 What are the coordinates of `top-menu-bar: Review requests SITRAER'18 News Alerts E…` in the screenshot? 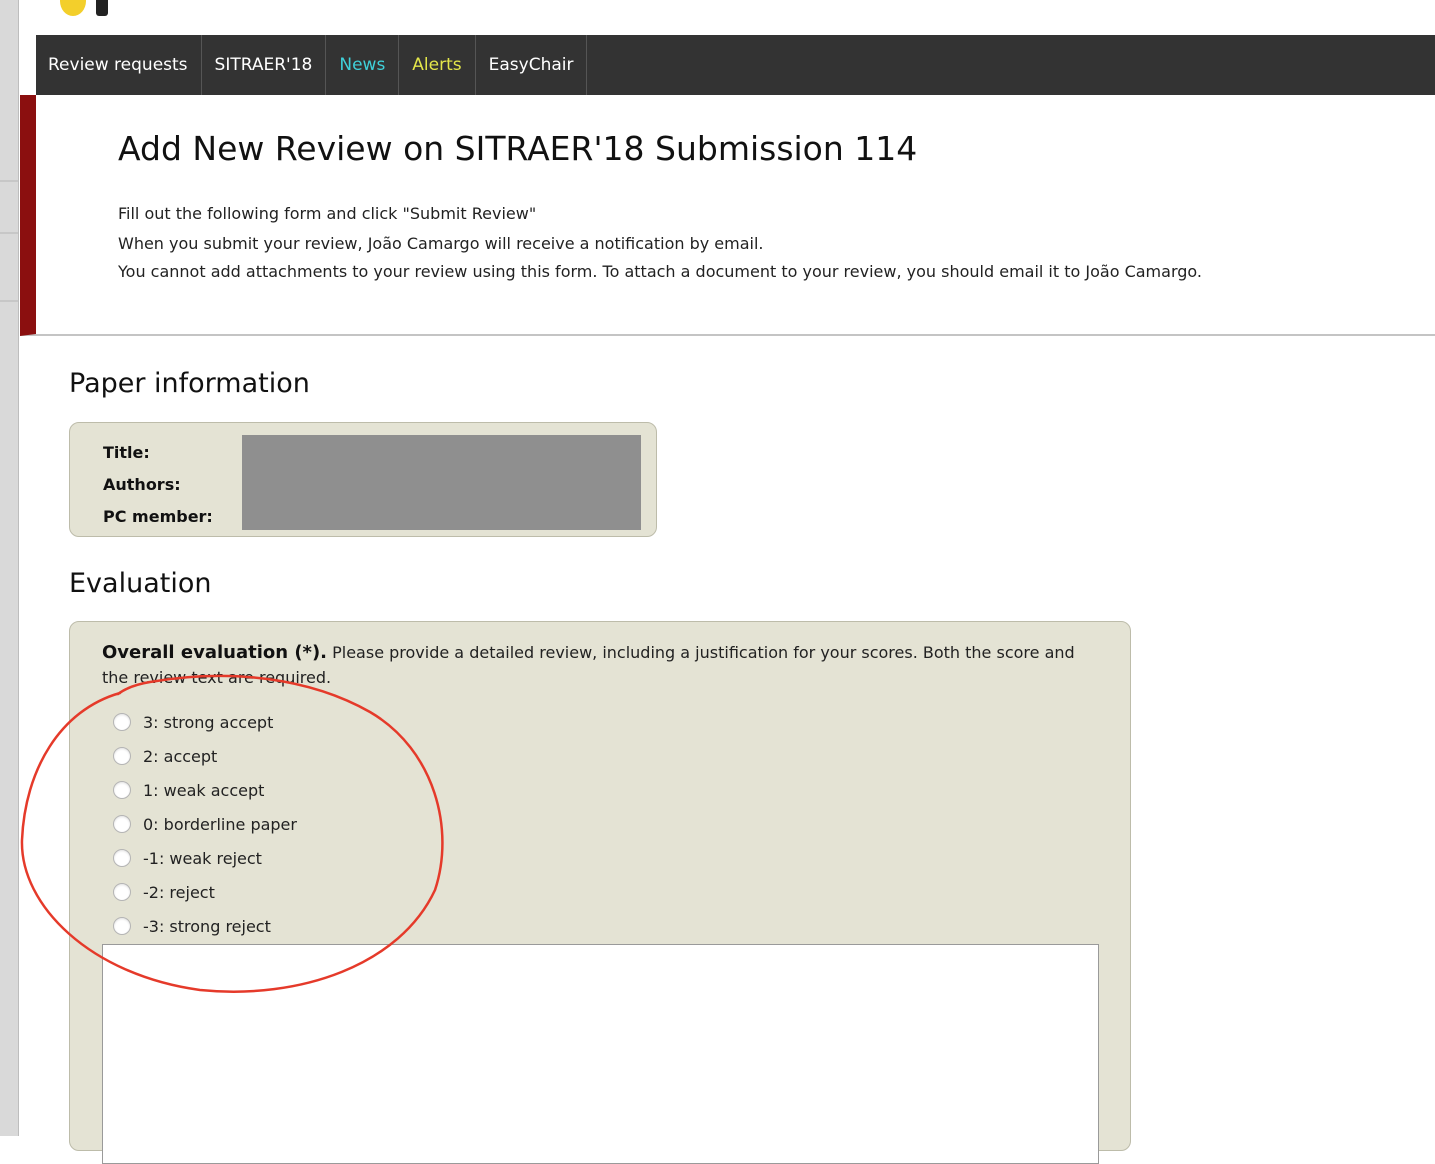 It's located at (735, 65).